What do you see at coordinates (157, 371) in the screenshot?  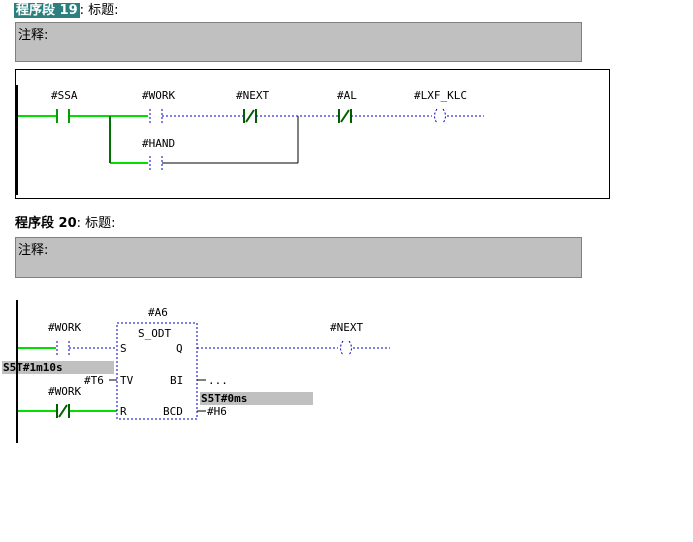 I see `s-odt-timer-block` at bounding box center [157, 371].